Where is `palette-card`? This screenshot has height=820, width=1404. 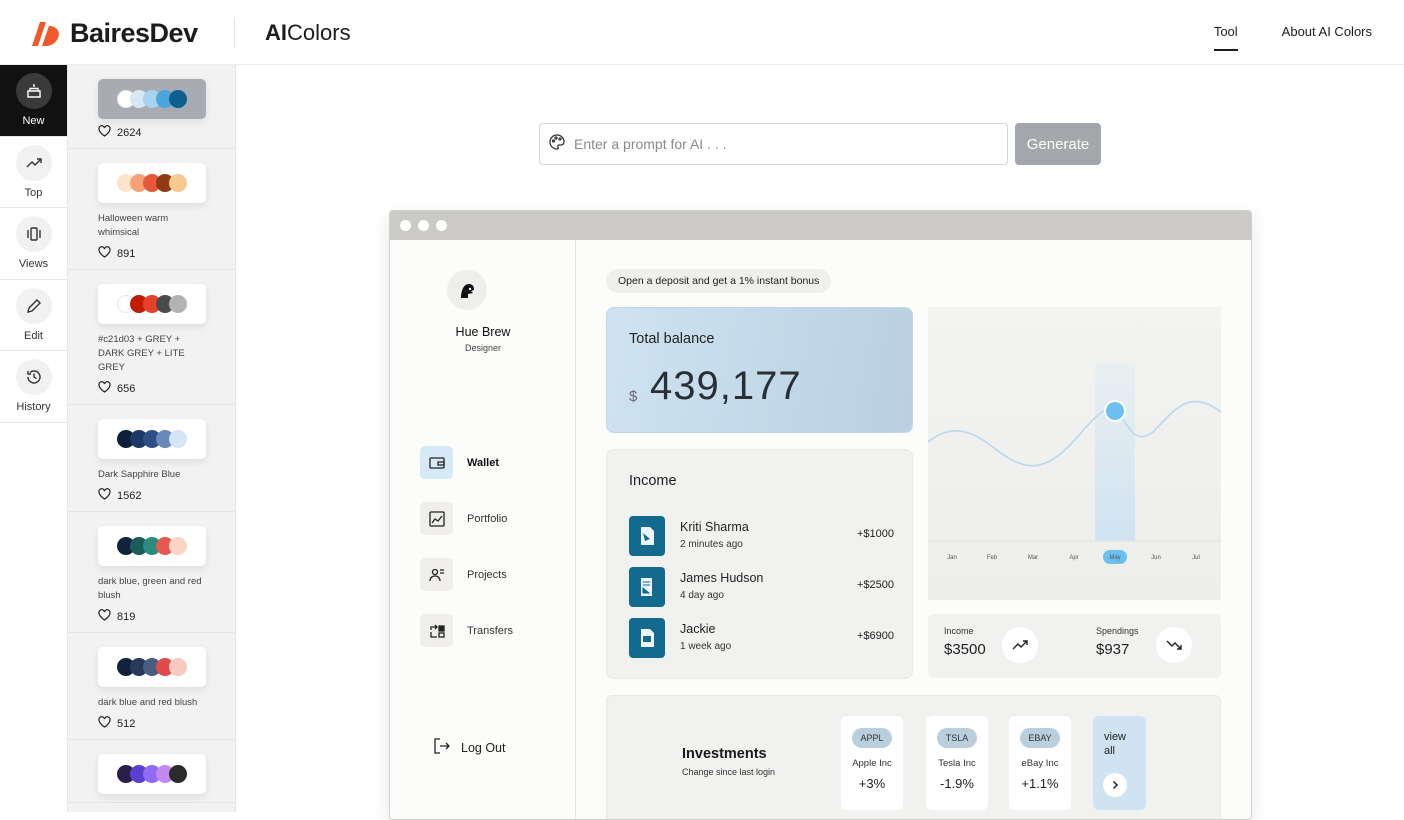
palette-card is located at coordinates (151, 771).